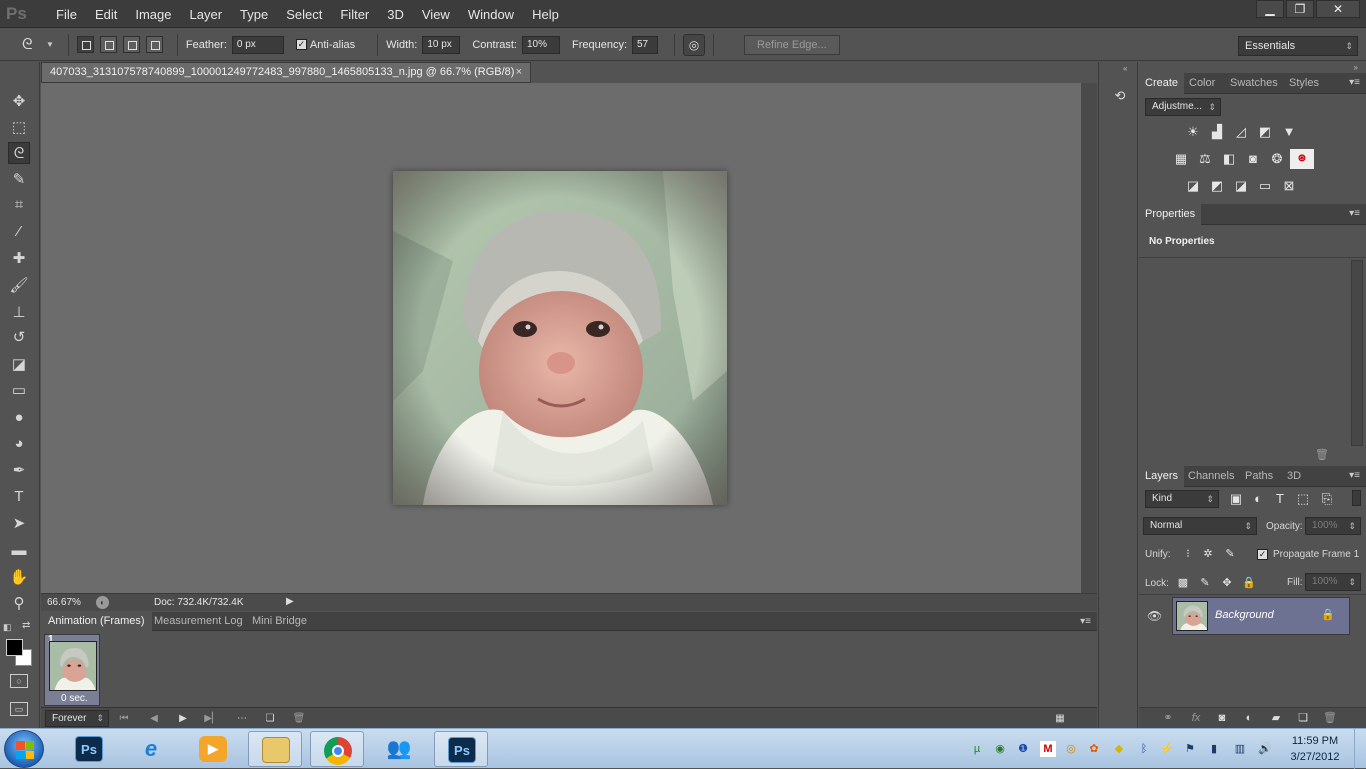 Image resolution: width=1366 pixels, height=769 pixels. What do you see at coordinates (1258, 499) in the screenshot?
I see `filter-adjustment-icon: ◐` at bounding box center [1258, 499].